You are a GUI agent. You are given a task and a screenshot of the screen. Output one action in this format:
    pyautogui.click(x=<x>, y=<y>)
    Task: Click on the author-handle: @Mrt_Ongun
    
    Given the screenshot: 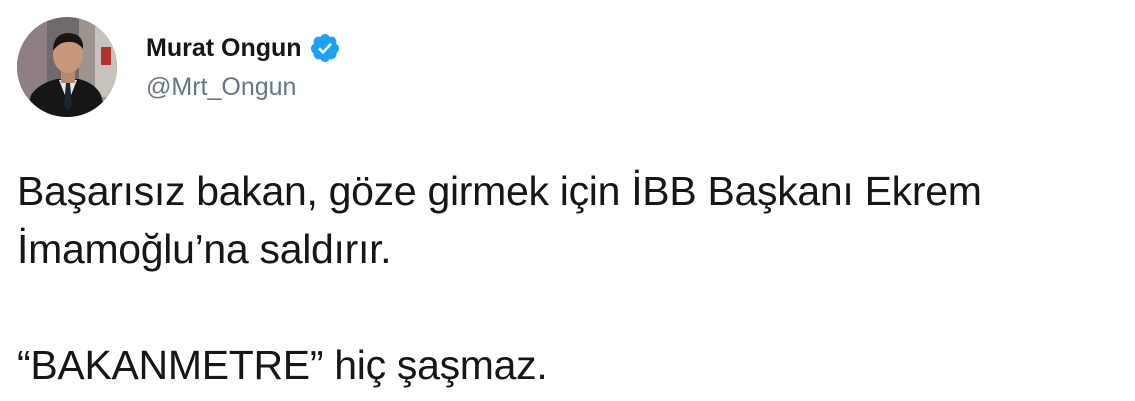 What is the action you would take?
    pyautogui.click(x=221, y=87)
    